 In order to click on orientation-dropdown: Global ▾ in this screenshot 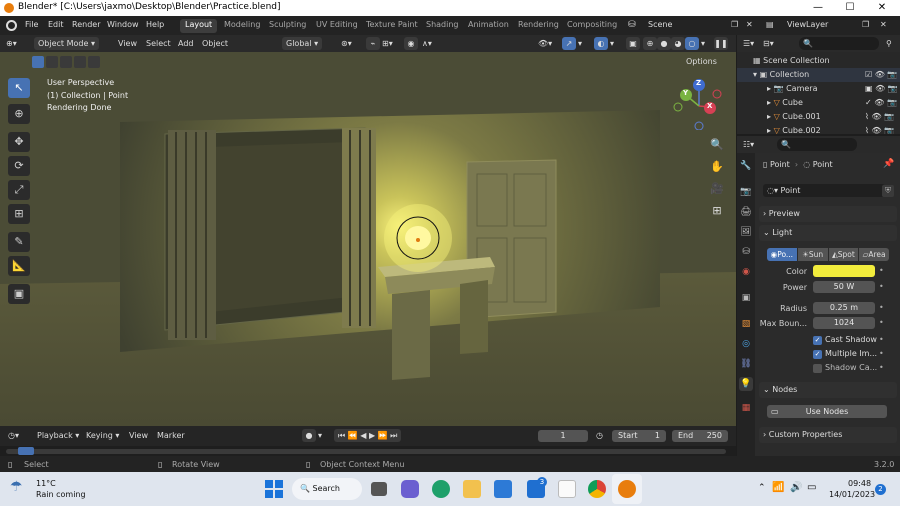, I will do `click(302, 43)`.